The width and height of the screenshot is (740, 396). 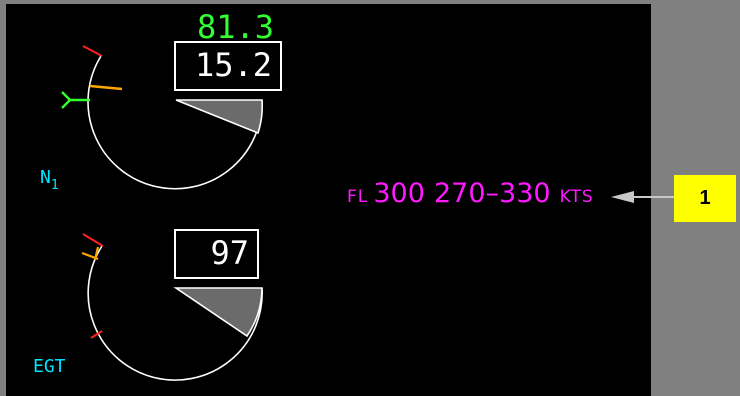 I want to click on callout-badge: 1, so click(x=705, y=198).